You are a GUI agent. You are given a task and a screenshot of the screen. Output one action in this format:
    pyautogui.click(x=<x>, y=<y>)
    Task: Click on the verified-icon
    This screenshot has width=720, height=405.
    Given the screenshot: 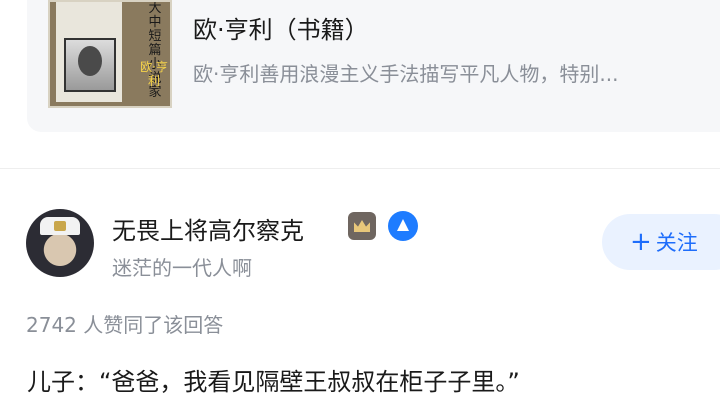 What is the action you would take?
    pyautogui.click(x=403, y=226)
    